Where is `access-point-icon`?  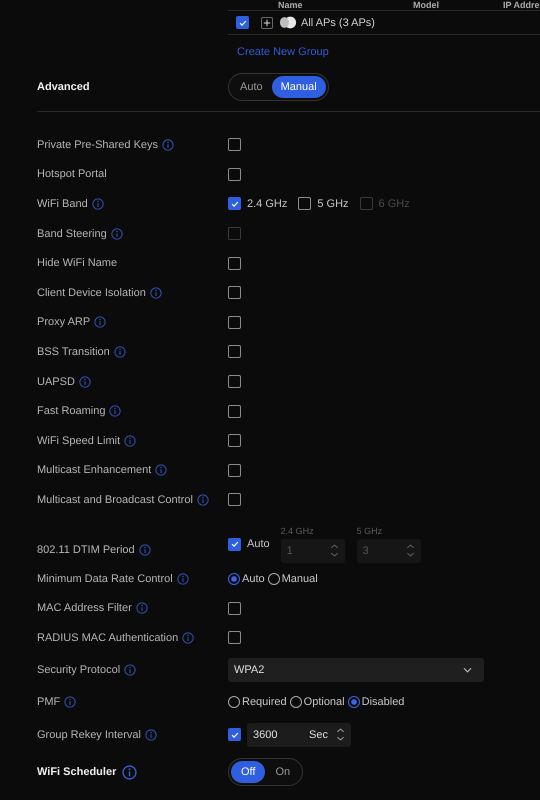 access-point-icon is located at coordinates (288, 22).